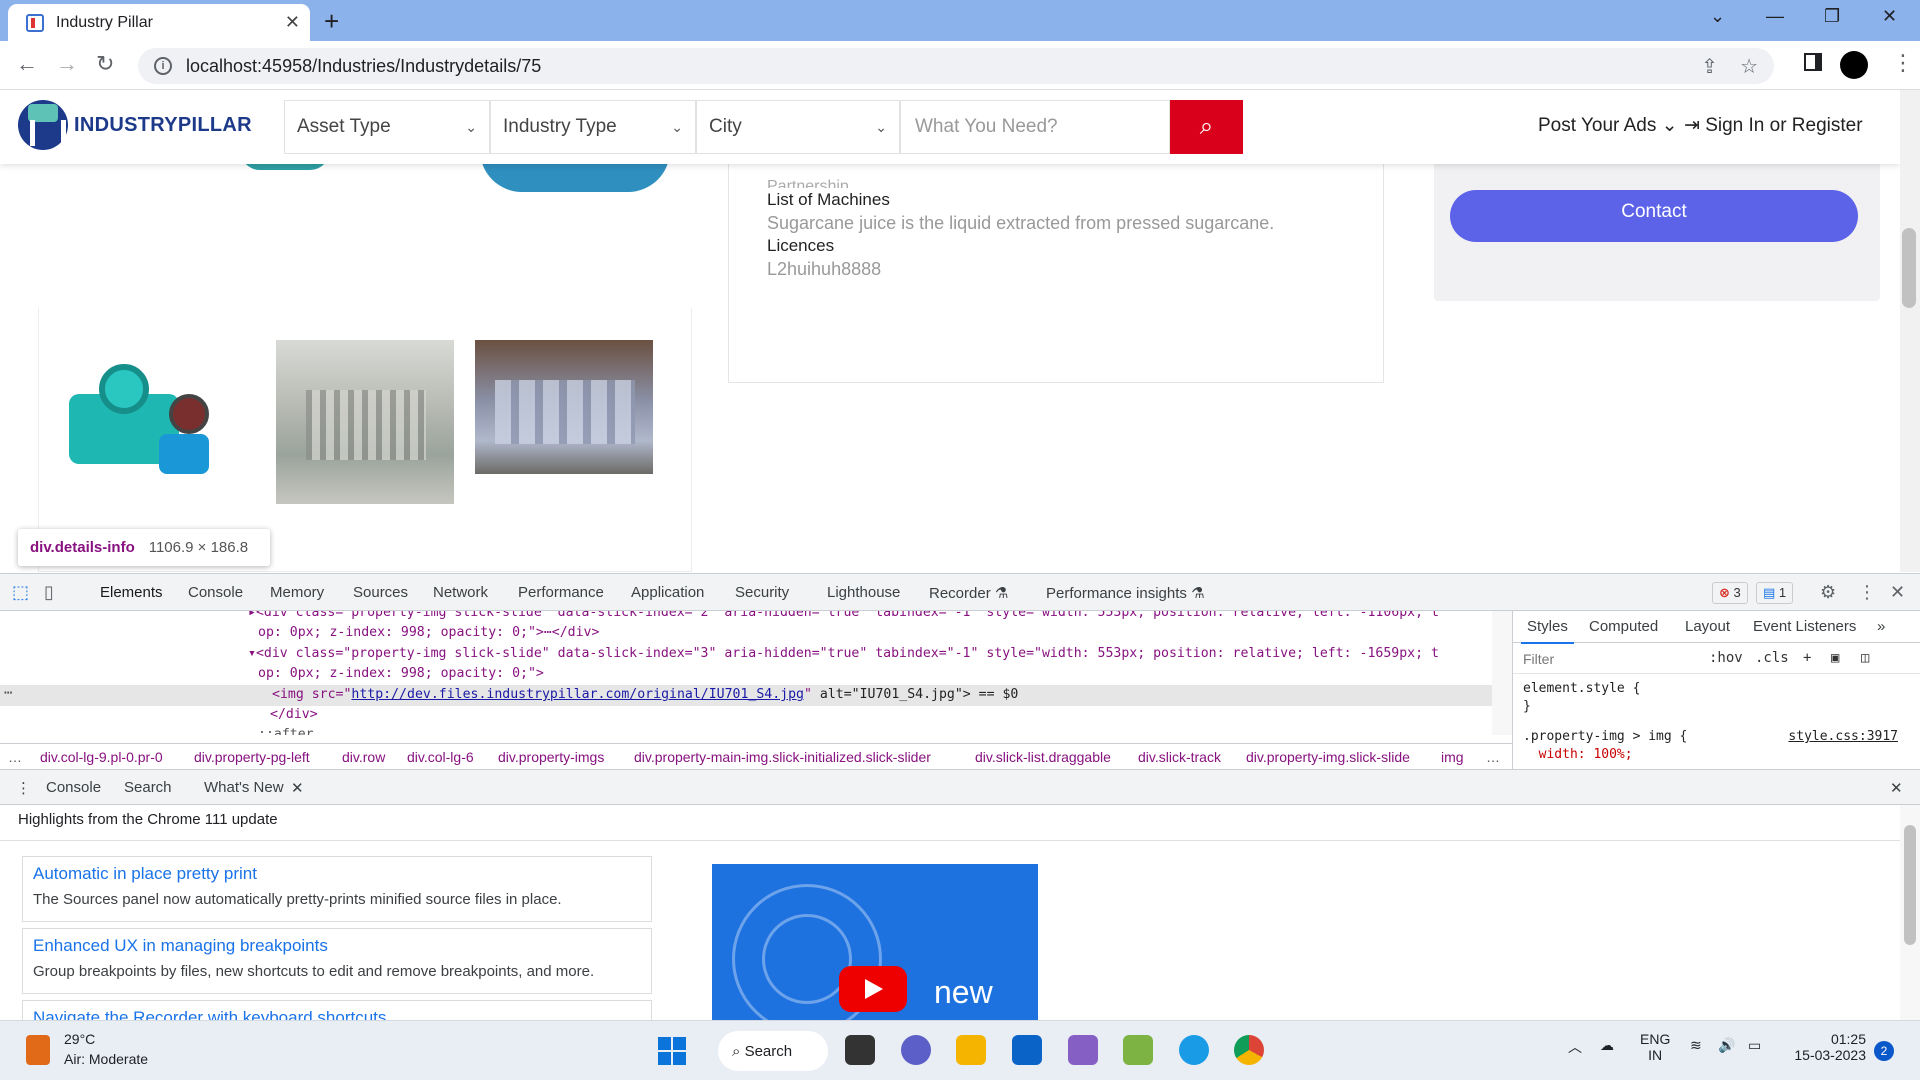 The height and width of the screenshot is (1080, 1920). What do you see at coordinates (968, 593) in the screenshot?
I see `tab-recorder: Recorder ⚗` at bounding box center [968, 593].